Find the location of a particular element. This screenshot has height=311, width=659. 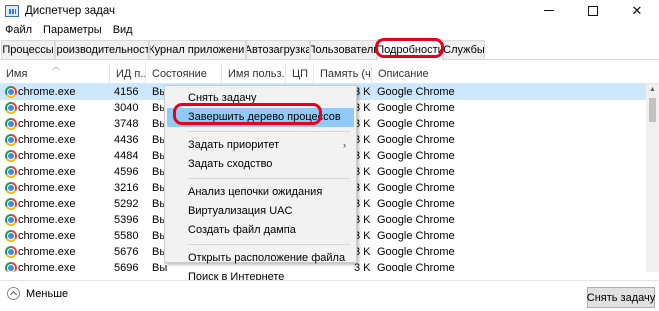

tab-processes: Процессы is located at coordinates (28, 49).